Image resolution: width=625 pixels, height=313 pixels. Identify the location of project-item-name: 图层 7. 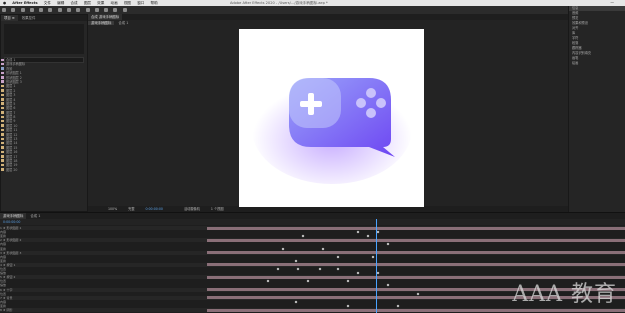
(11, 112).